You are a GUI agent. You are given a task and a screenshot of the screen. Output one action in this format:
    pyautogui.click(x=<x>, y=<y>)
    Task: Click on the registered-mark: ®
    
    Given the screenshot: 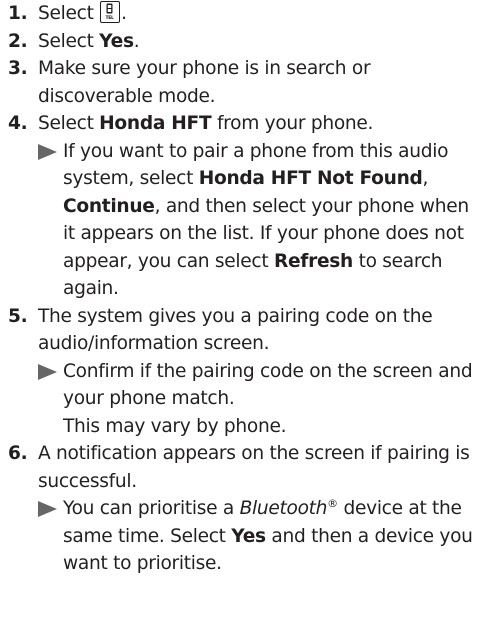 What is the action you would take?
    pyautogui.click(x=332, y=503)
    